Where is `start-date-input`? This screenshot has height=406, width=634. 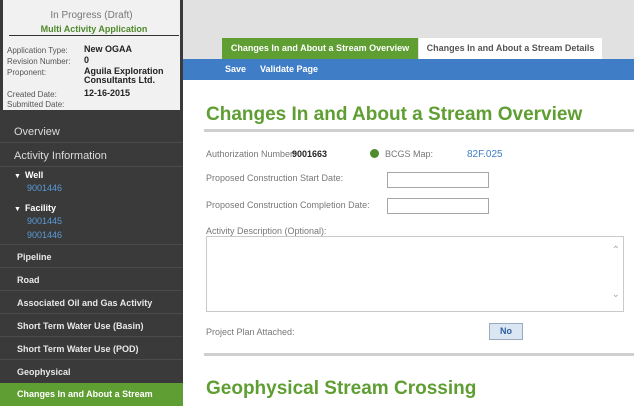 start-date-input is located at coordinates (438, 180).